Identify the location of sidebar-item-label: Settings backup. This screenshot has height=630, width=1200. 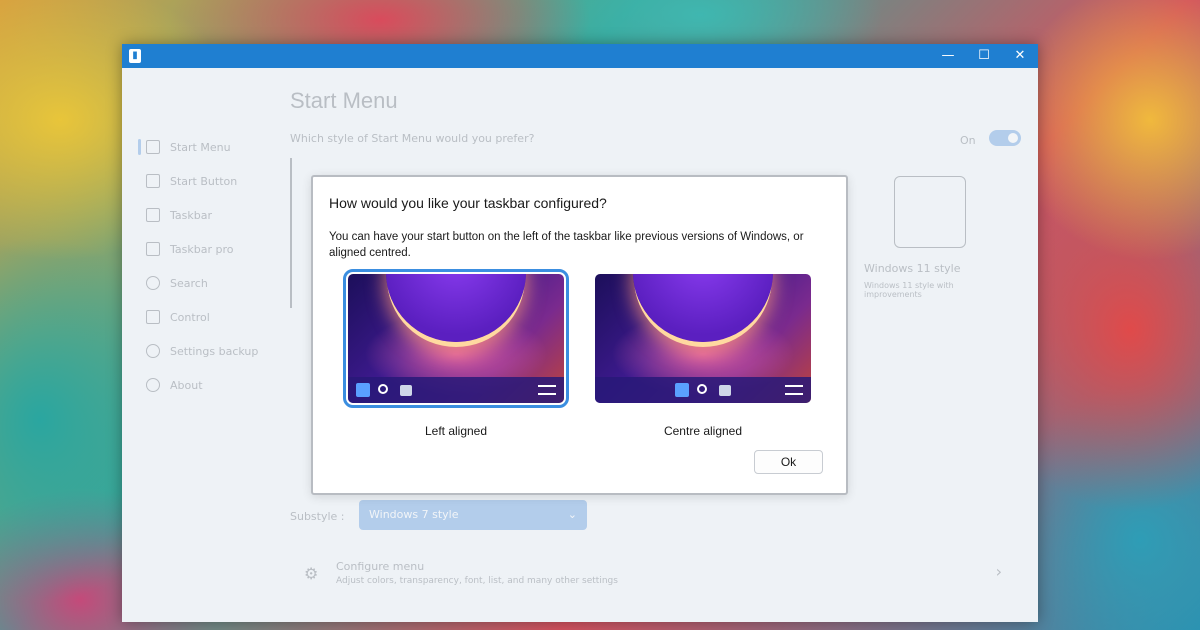
(214, 351).